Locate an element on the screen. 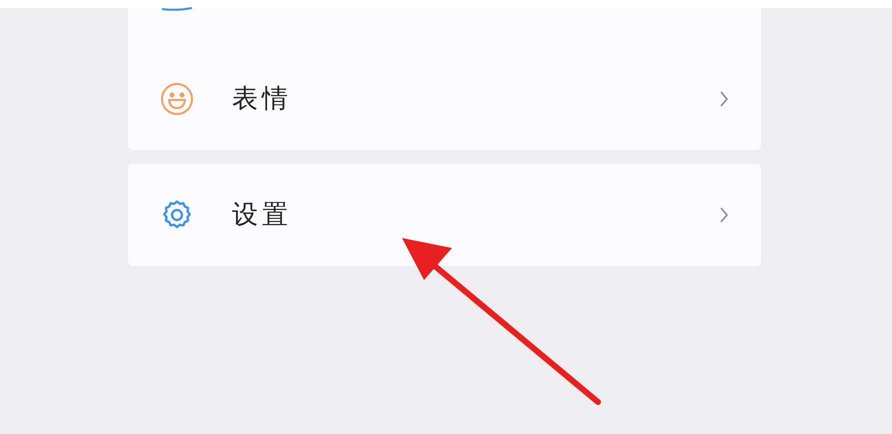  menu-item-label: 表情 is located at coordinates (262, 99).